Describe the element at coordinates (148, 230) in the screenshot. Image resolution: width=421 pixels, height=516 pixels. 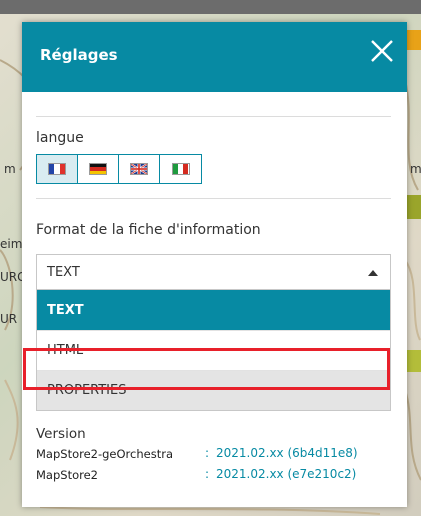
I see `info-format-label: Format de la fiche d'information` at that location.